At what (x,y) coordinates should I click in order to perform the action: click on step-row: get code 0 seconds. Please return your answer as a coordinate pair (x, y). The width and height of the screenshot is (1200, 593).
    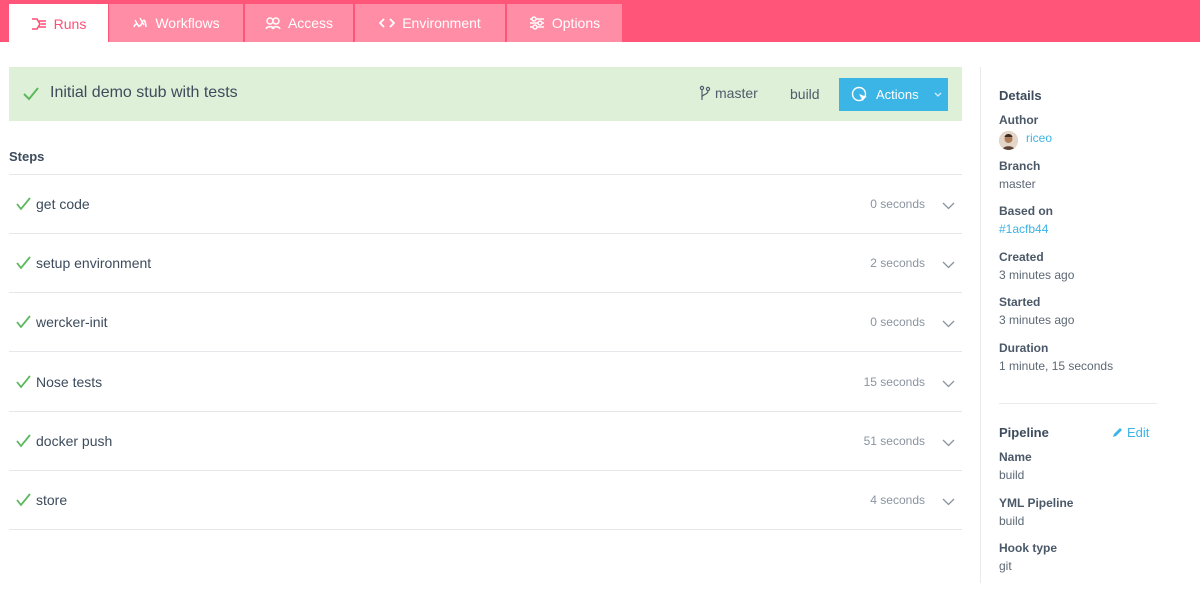
    Looking at the image, I should click on (485, 204).